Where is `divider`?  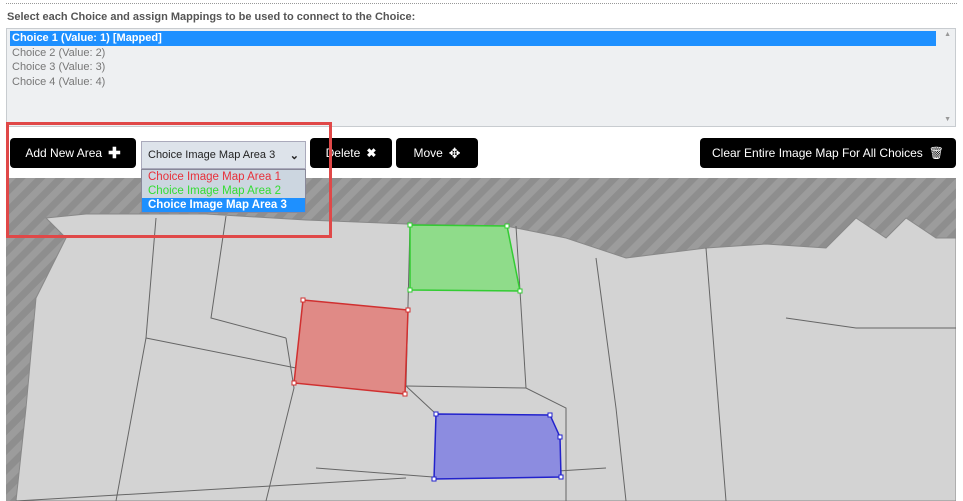 divider is located at coordinates (481, 3).